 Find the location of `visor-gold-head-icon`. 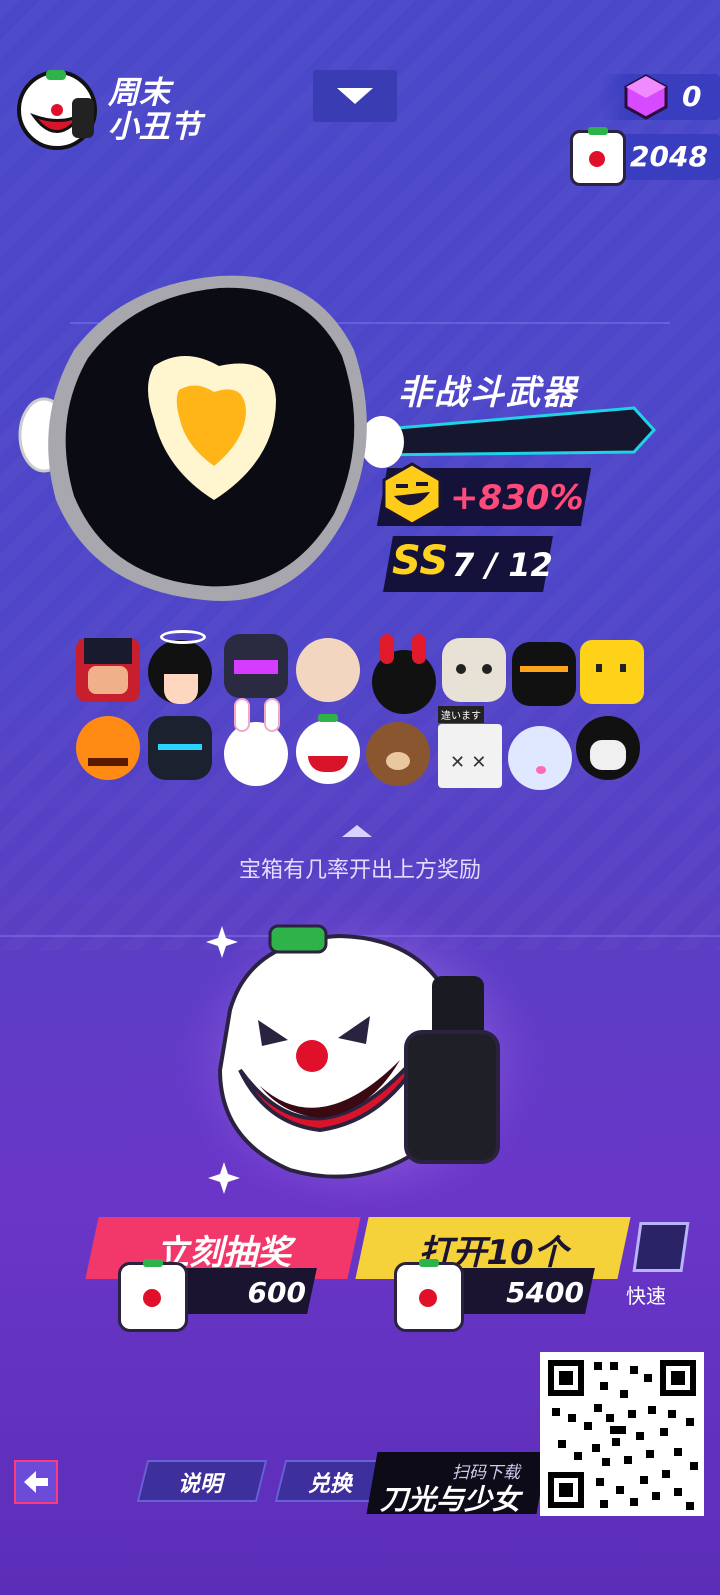

visor-gold-head-icon is located at coordinates (544, 674).